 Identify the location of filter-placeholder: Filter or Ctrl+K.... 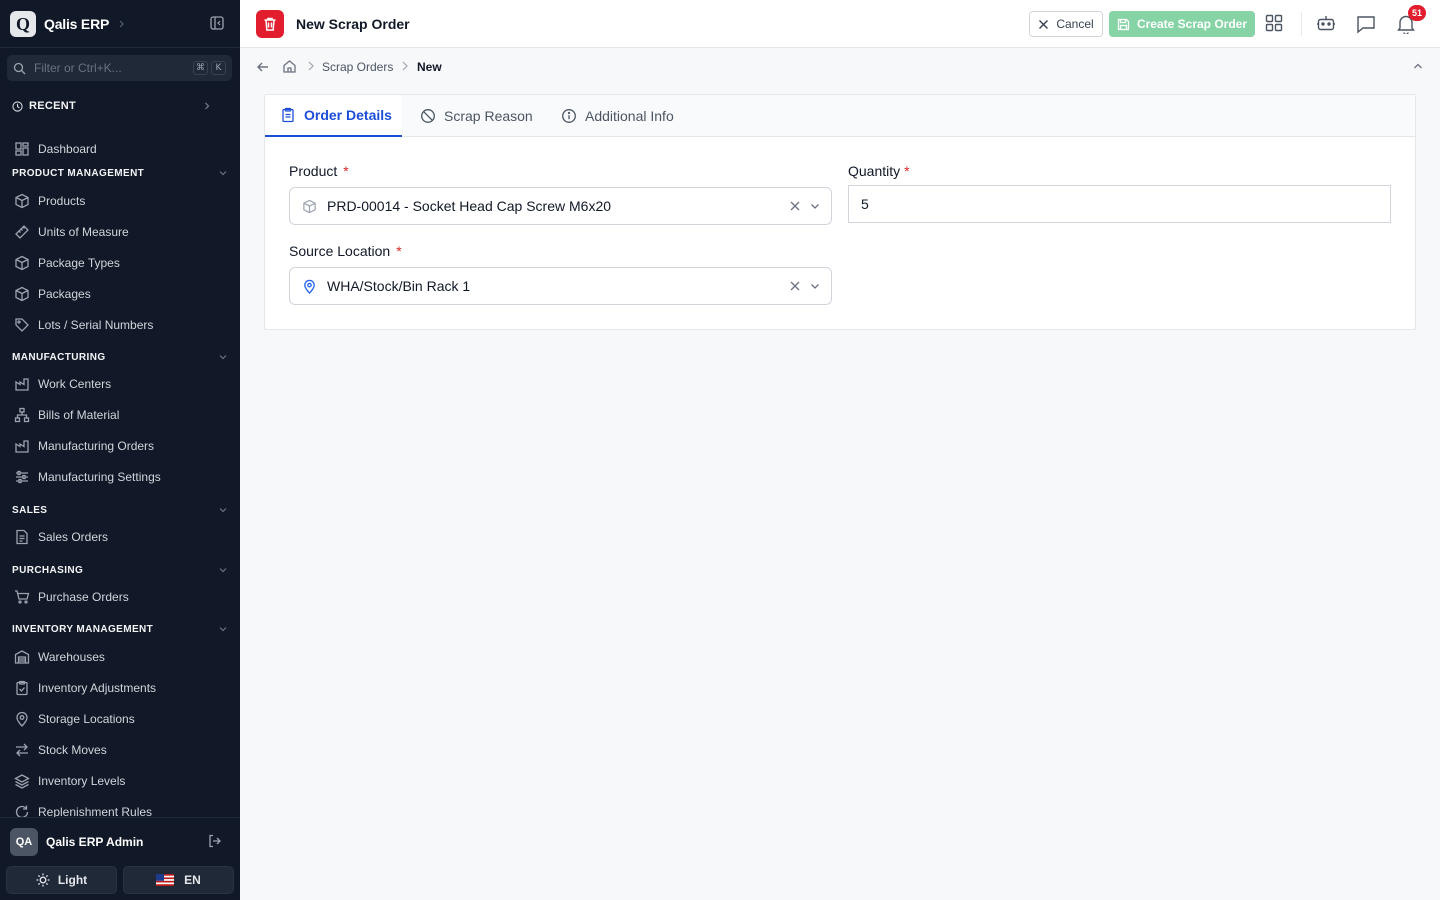
(78, 68).